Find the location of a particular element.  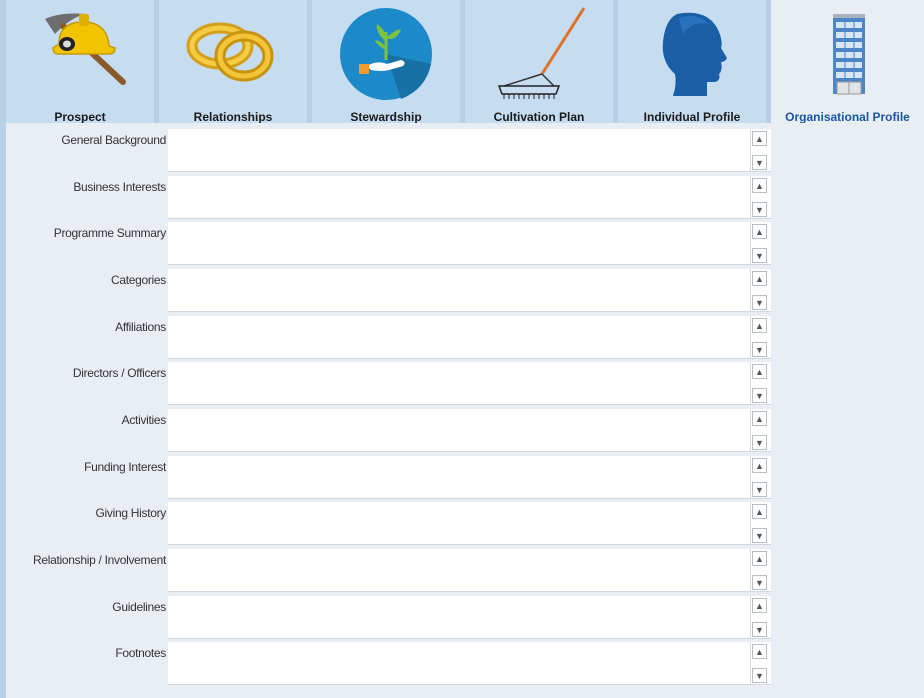

pickaxe-hardhat-icon is located at coordinates (80, 54).